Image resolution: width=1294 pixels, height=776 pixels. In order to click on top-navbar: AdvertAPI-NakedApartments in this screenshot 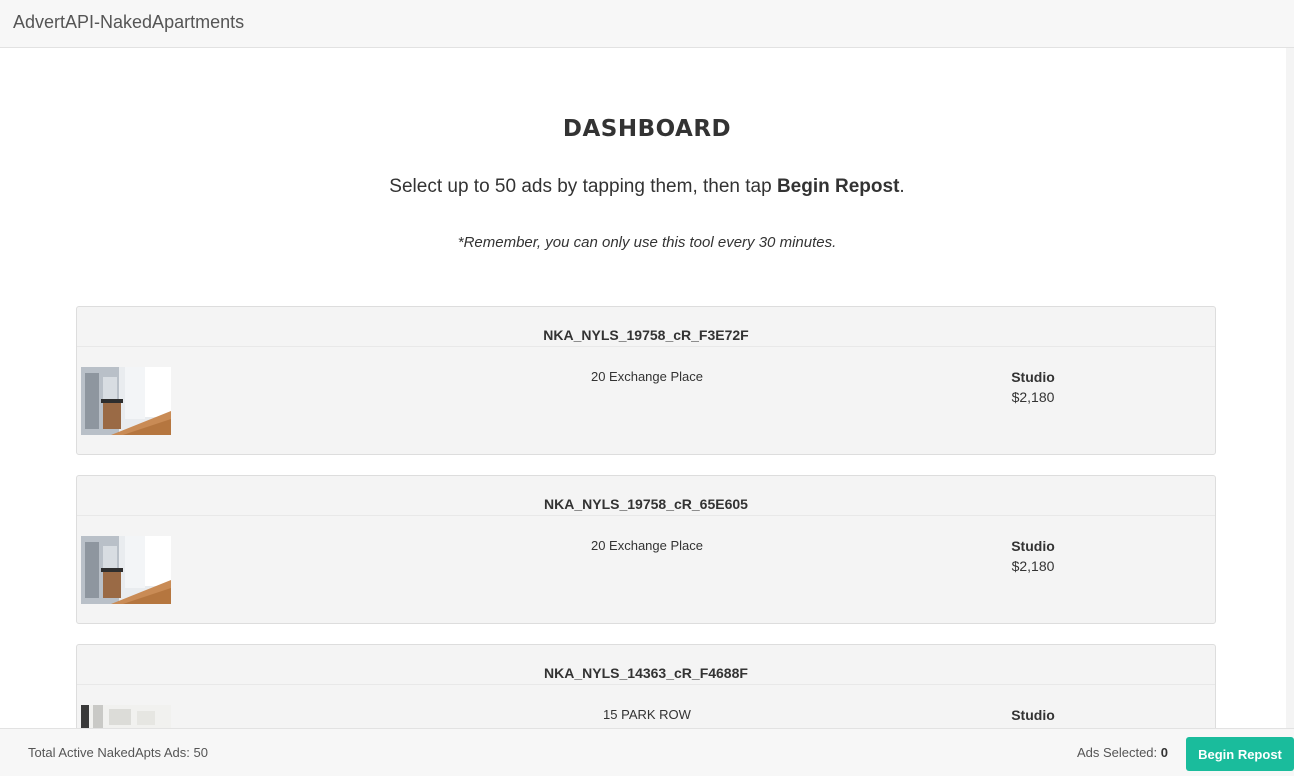, I will do `click(647, 24)`.